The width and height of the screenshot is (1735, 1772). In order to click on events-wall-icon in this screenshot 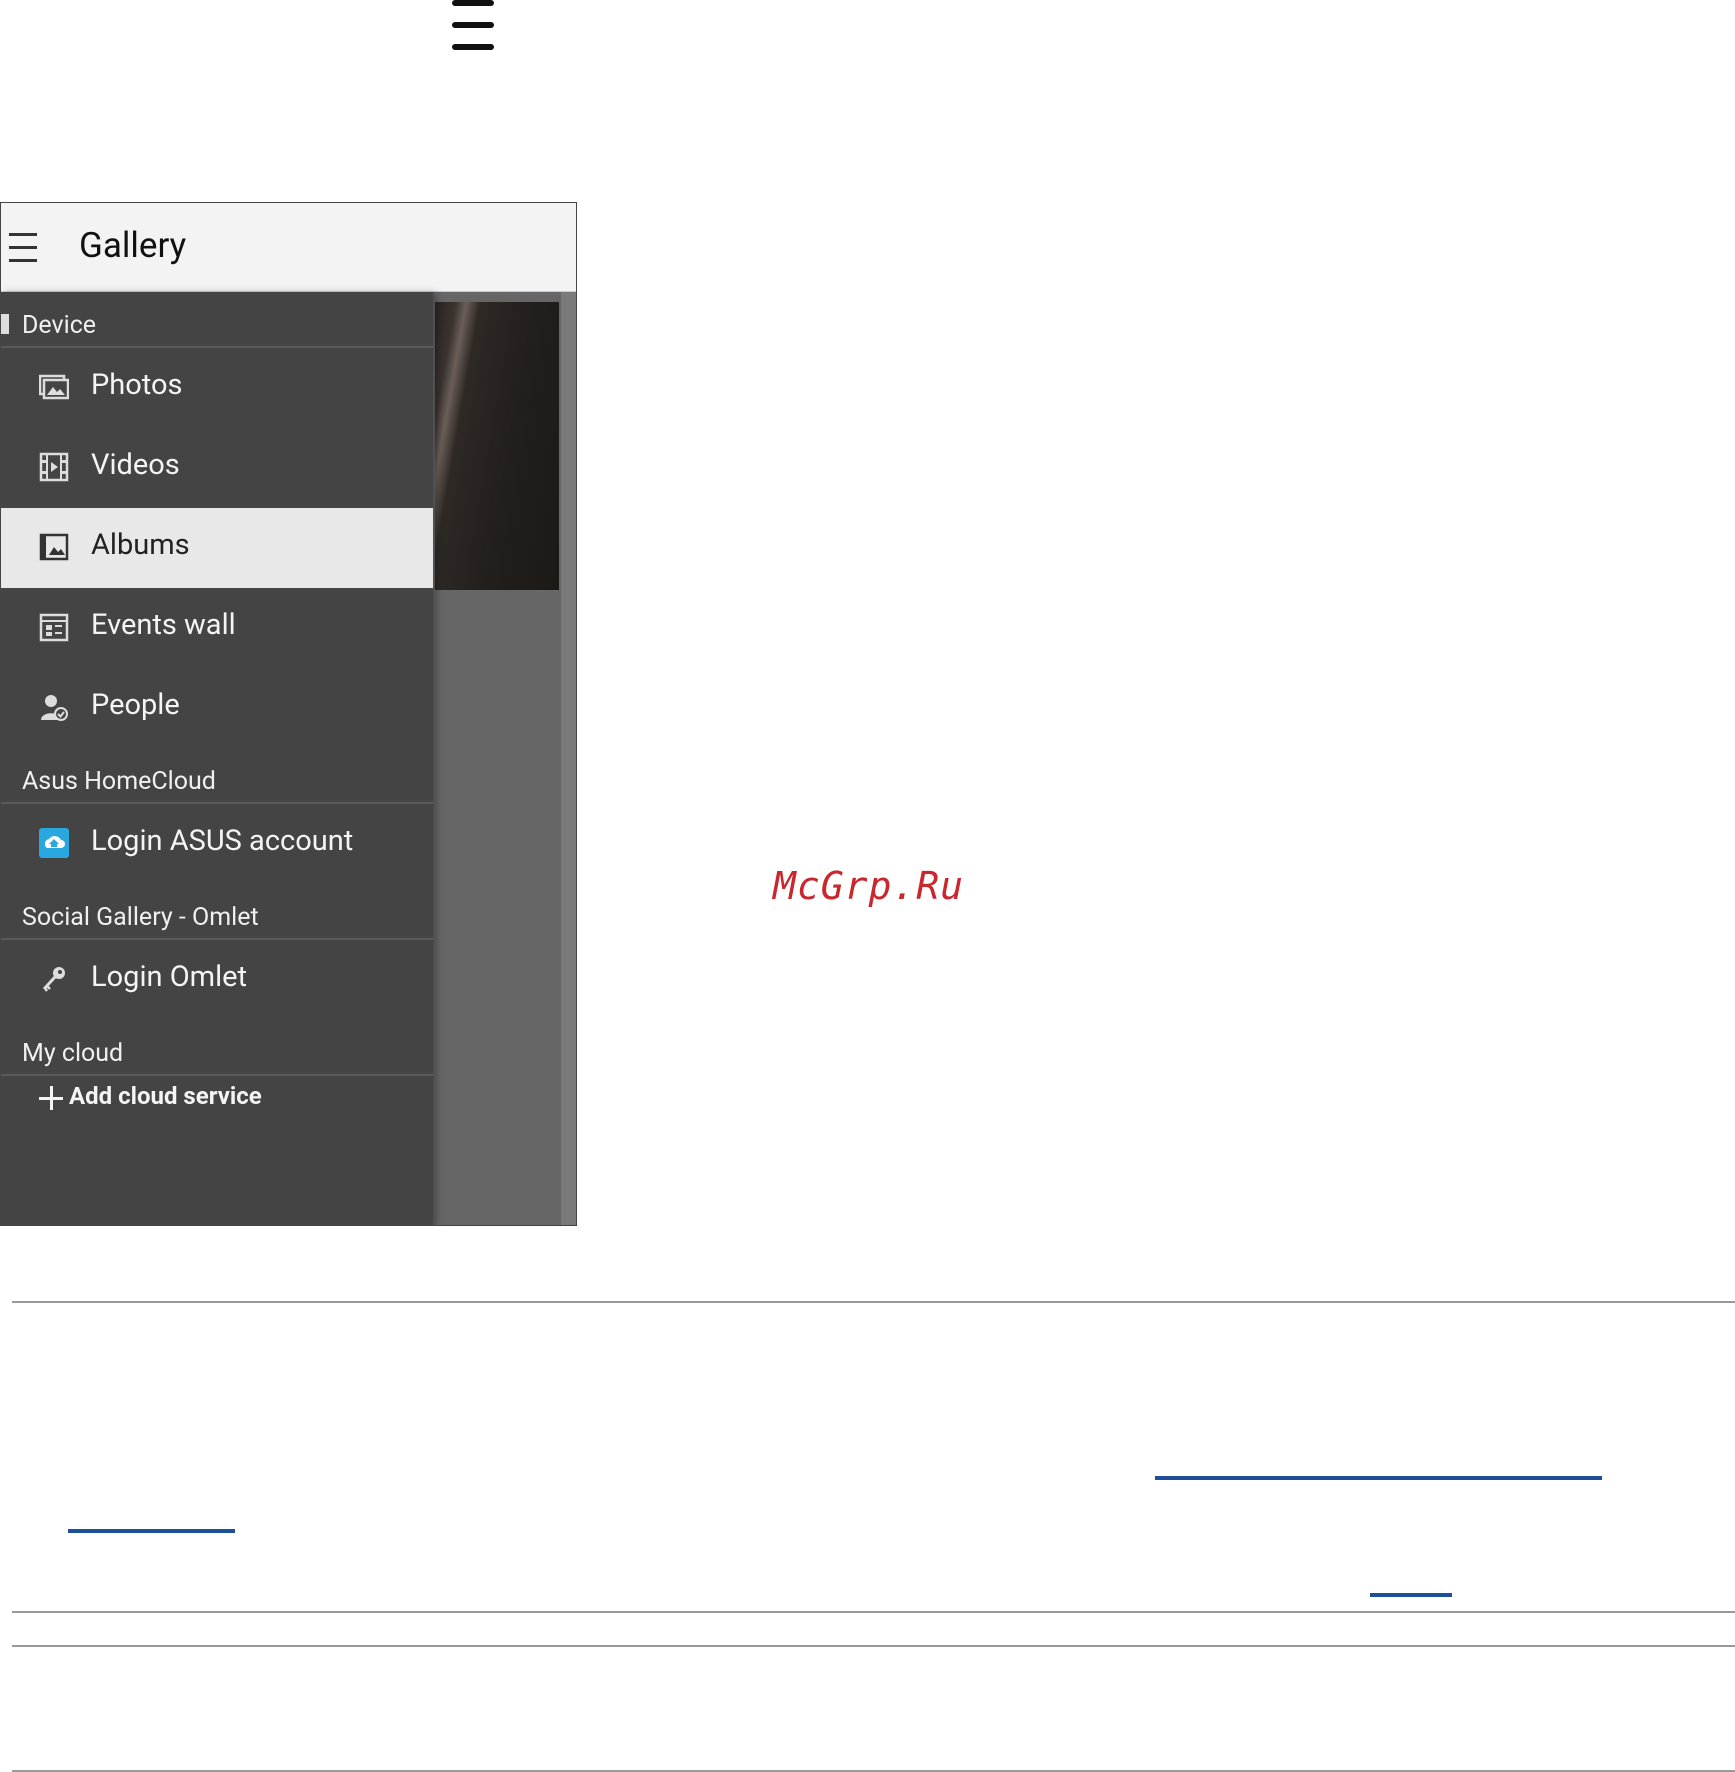, I will do `click(54, 627)`.